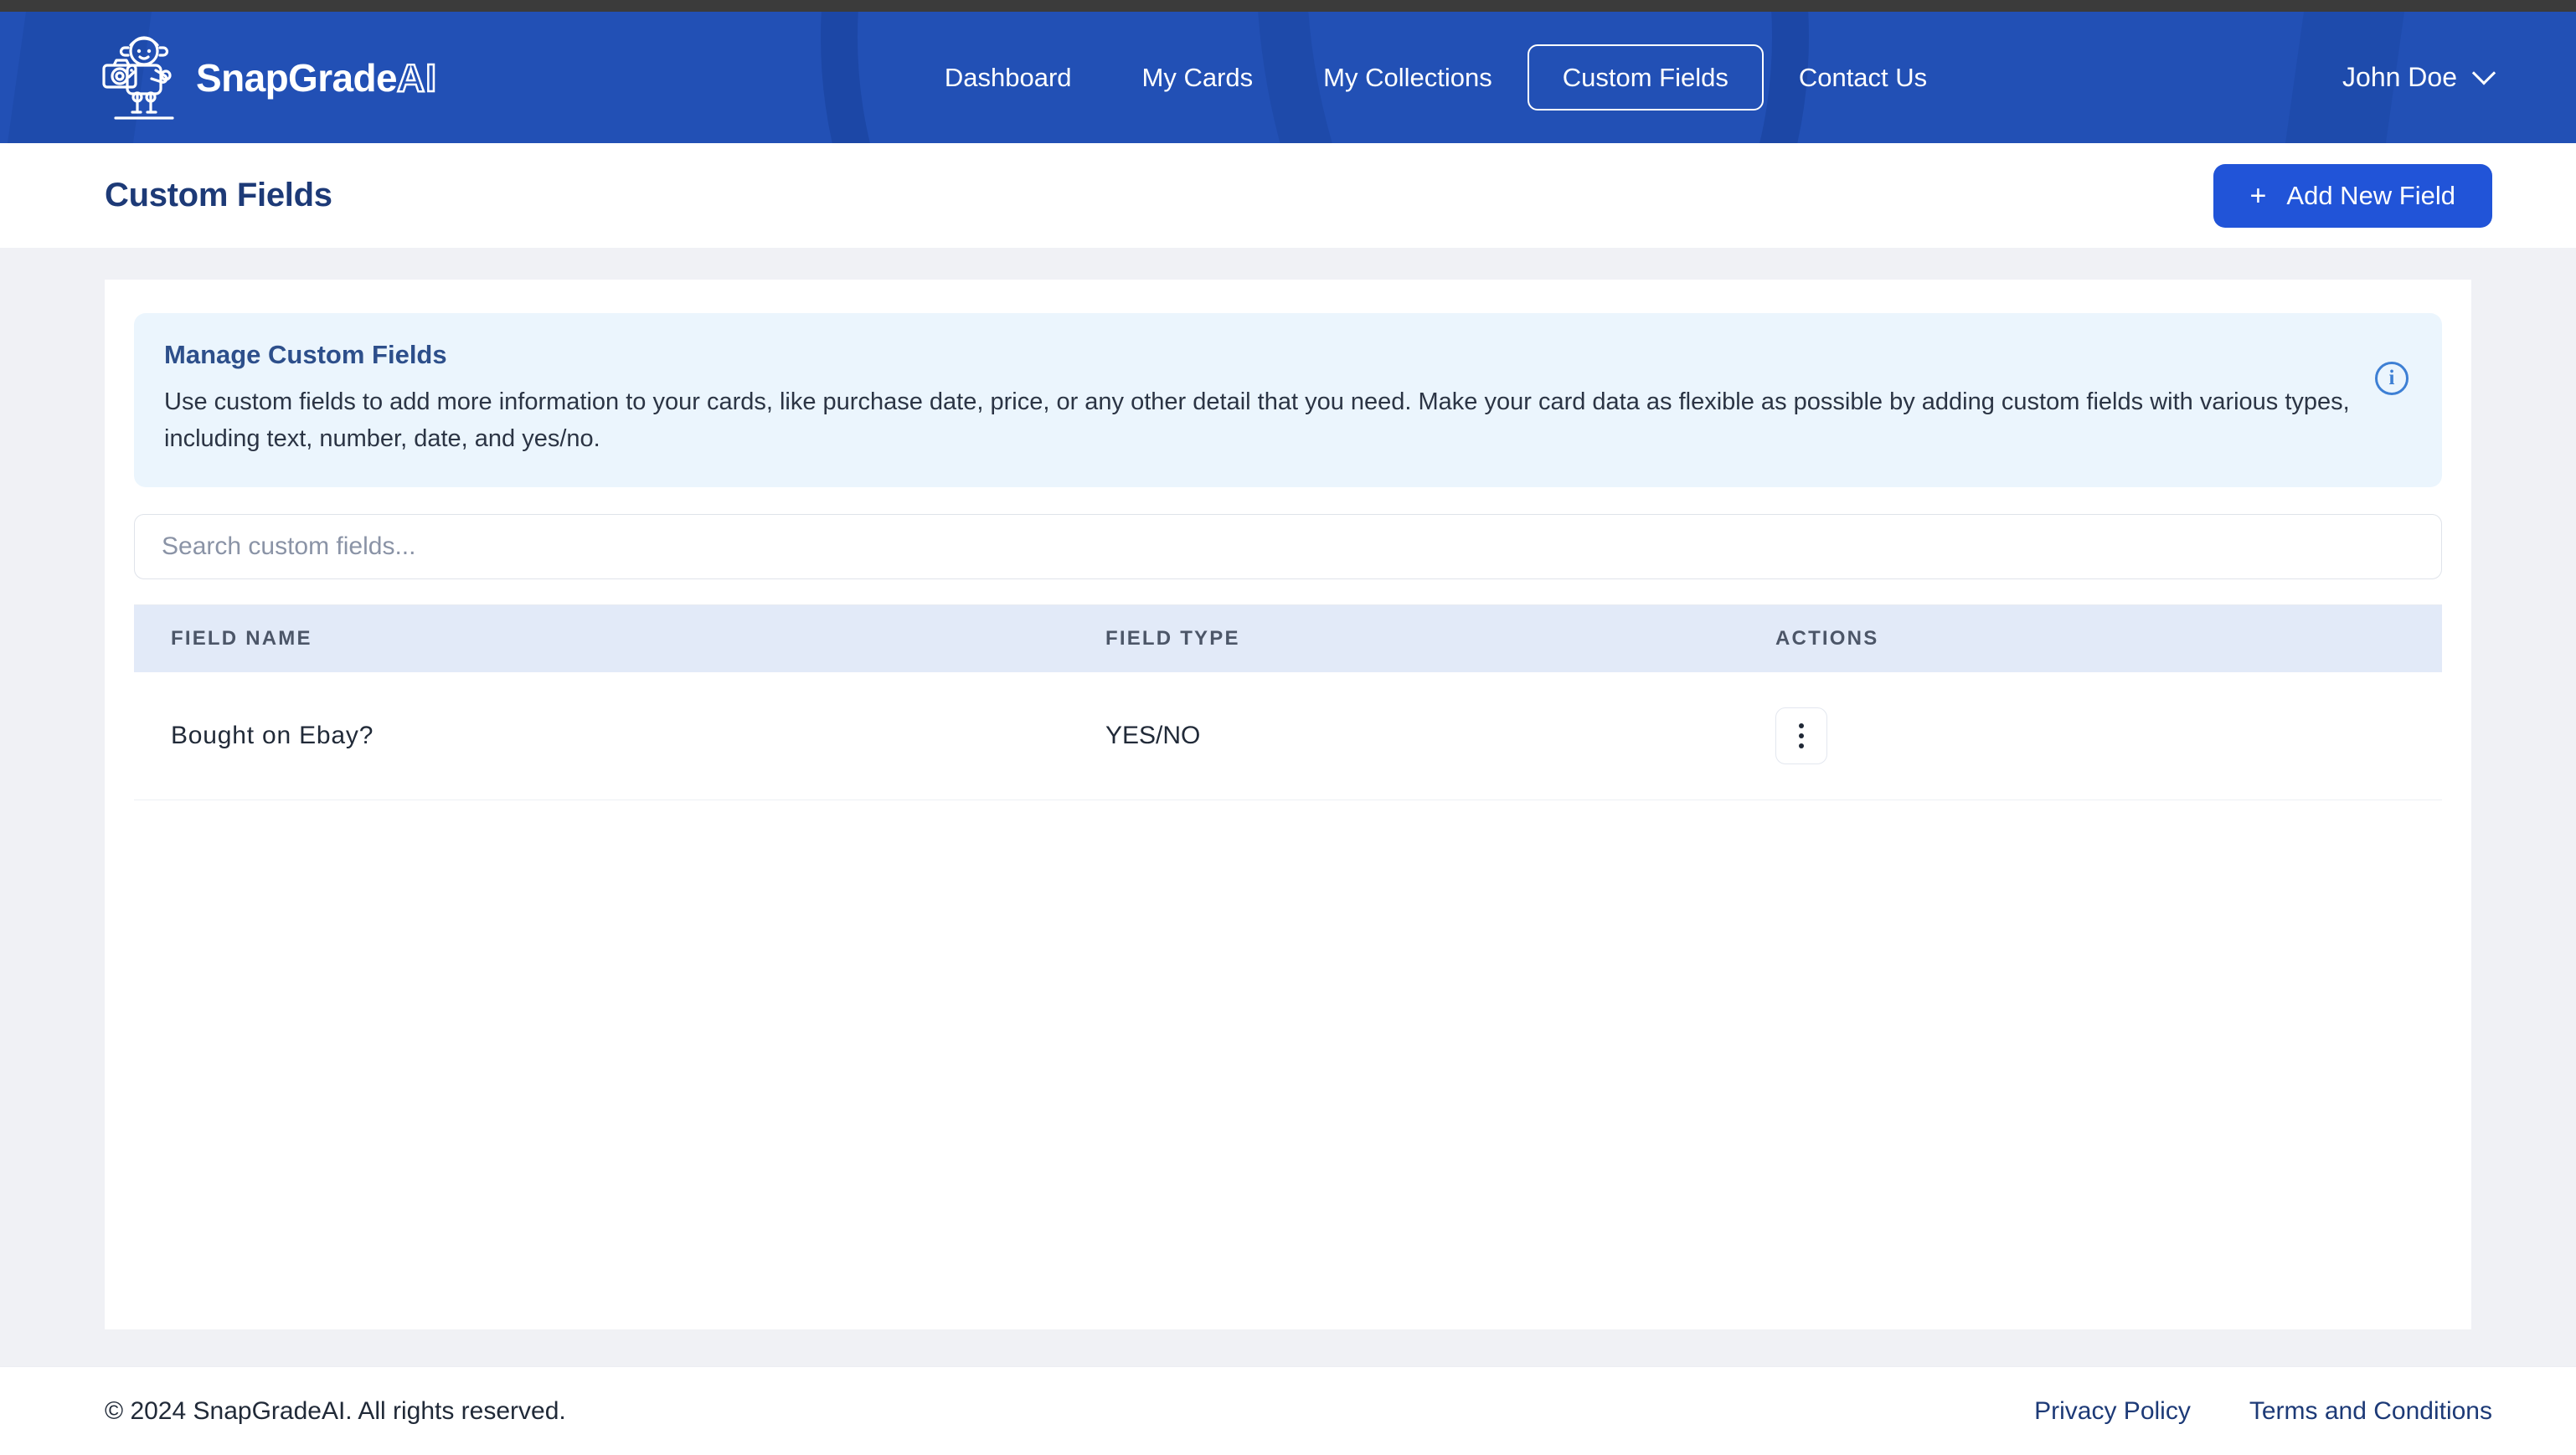 Image resolution: width=2576 pixels, height=1455 pixels. I want to click on footer-link-terms-and-conditions: Terms and Conditions, so click(2370, 1411).